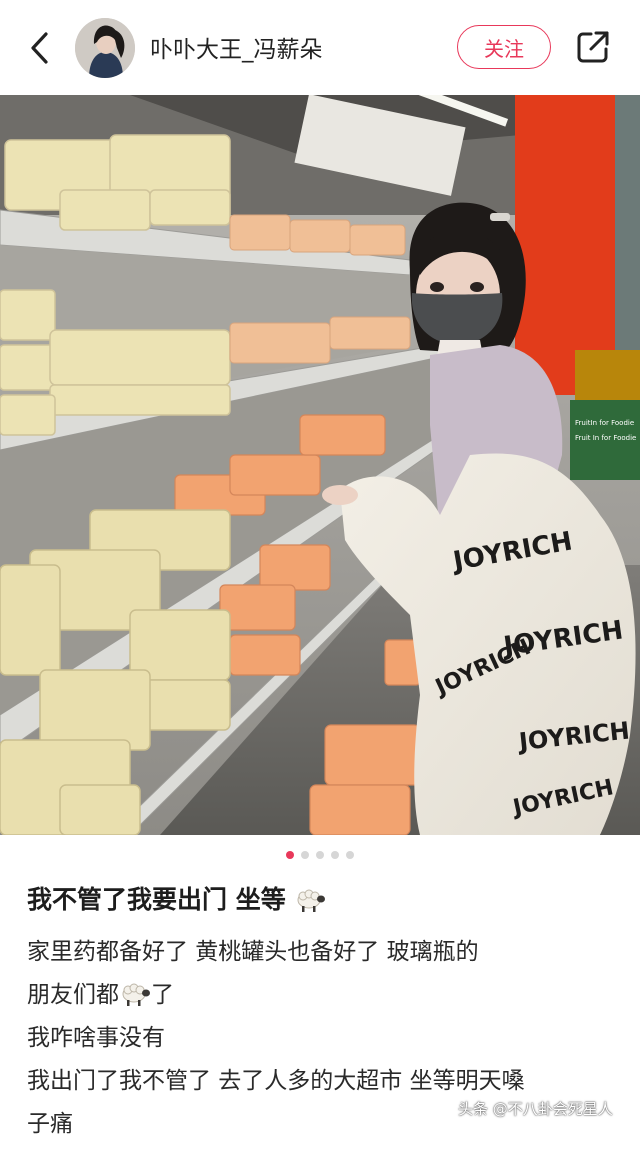 Image resolution: width=640 pixels, height=1150 pixels. Describe the element at coordinates (535, 1109) in the screenshot. I see `watermark: 头条 @不八卦会死星人` at that location.